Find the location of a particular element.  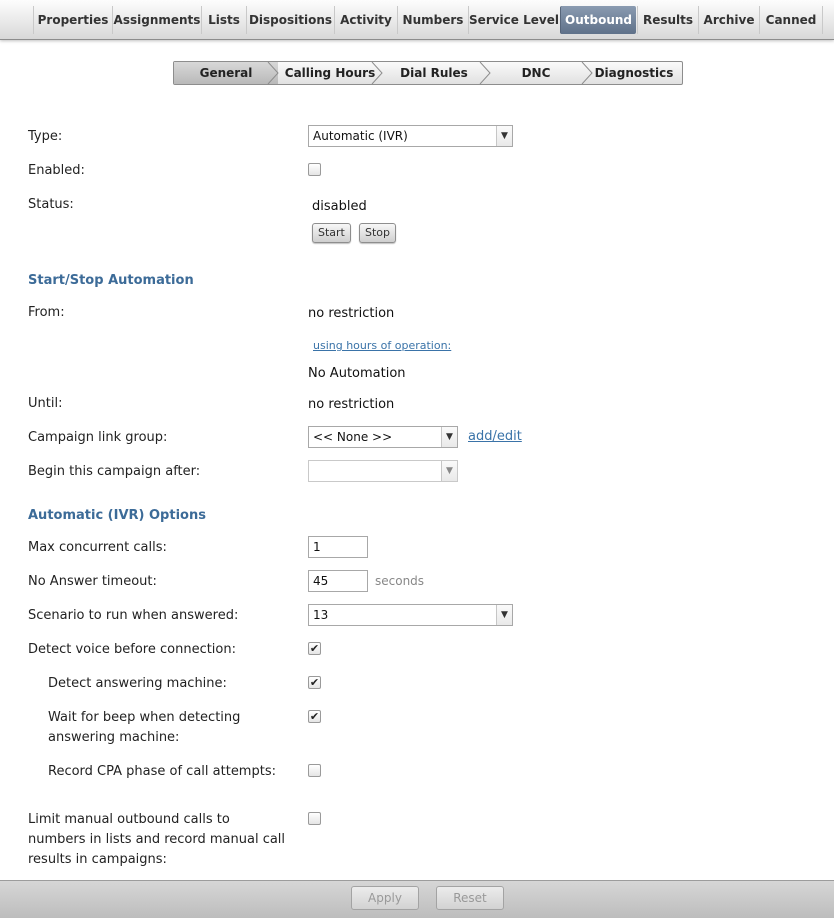

section-title-ivr-options: Automatic (IVR) Options is located at coordinates (117, 515).